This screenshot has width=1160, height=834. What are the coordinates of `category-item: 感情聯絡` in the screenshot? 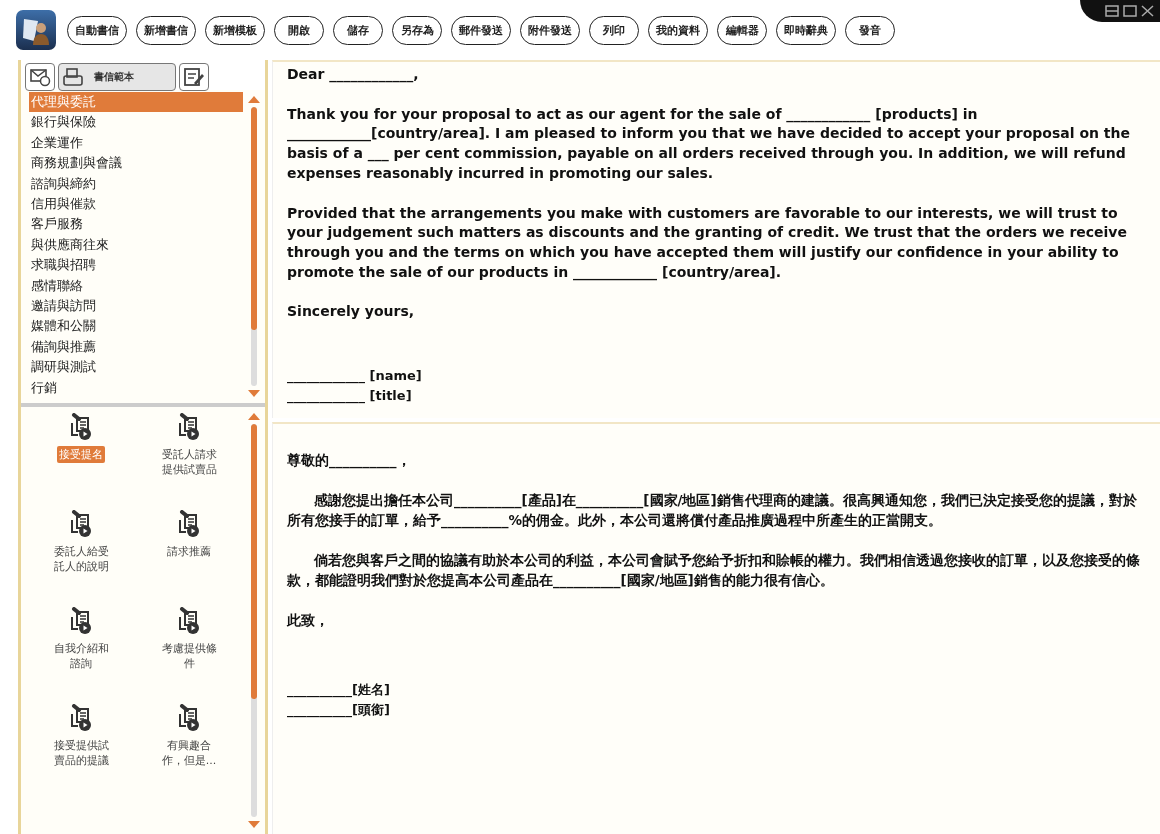 It's located at (136, 286).